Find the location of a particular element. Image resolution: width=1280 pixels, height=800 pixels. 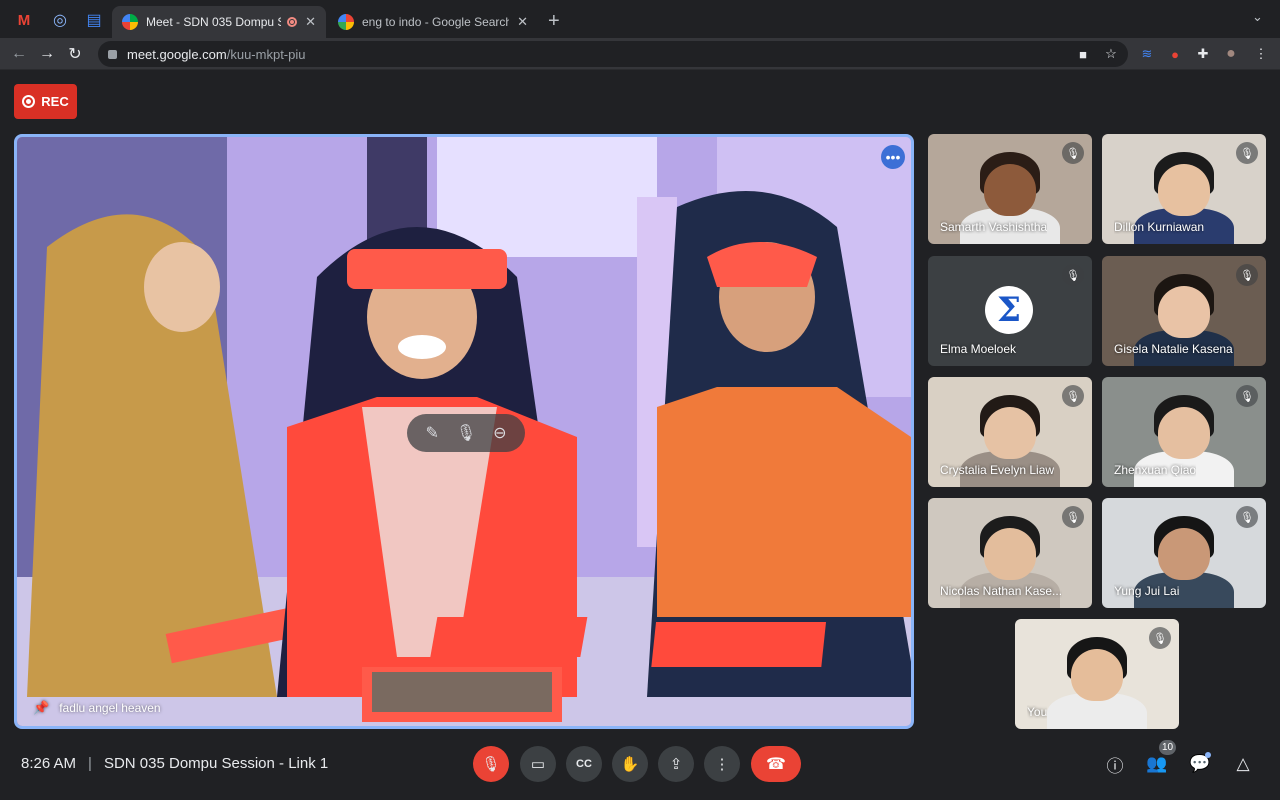

pinned-tab-globe: ◎ is located at coordinates (60, 20).